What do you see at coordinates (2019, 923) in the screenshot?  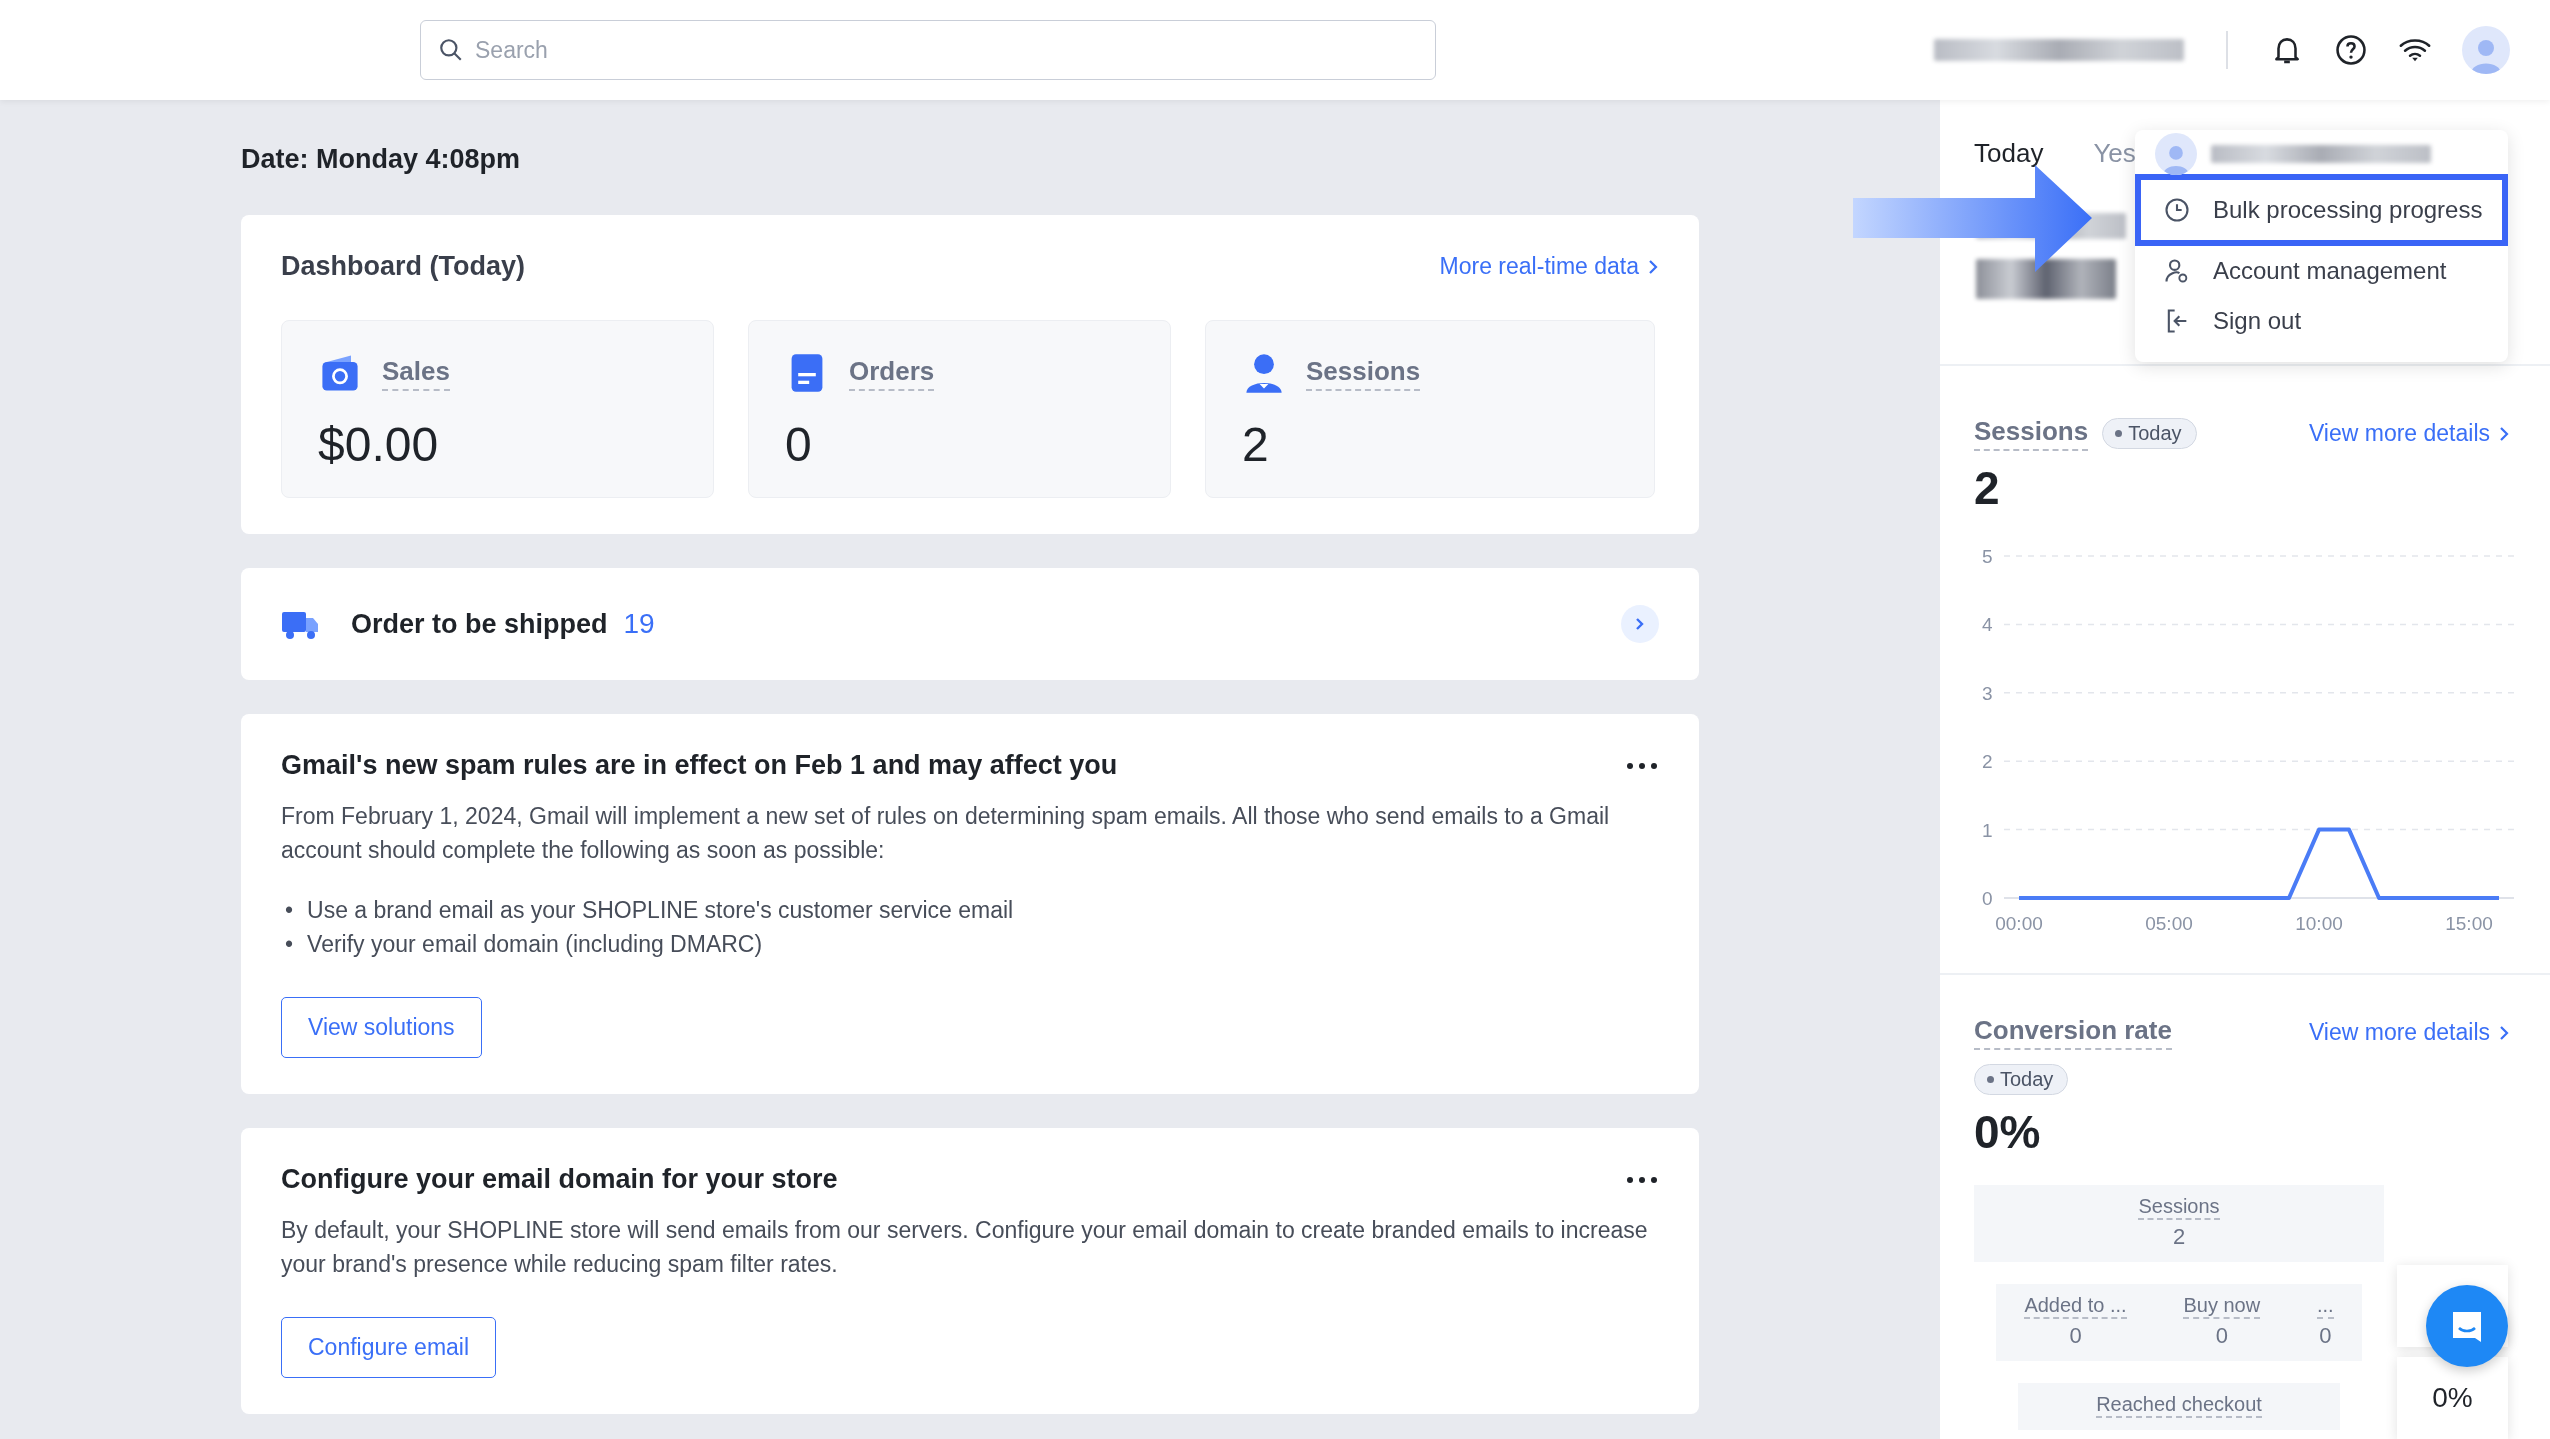 I see `axis-label: 00:00` at bounding box center [2019, 923].